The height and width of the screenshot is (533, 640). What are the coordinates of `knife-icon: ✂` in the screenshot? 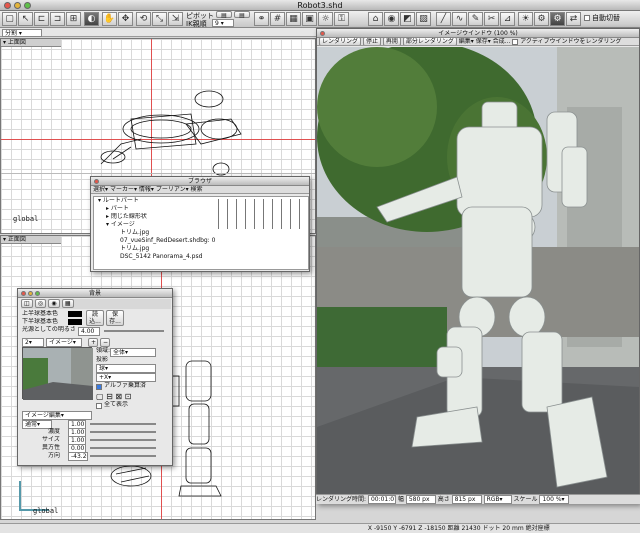 It's located at (491, 19).